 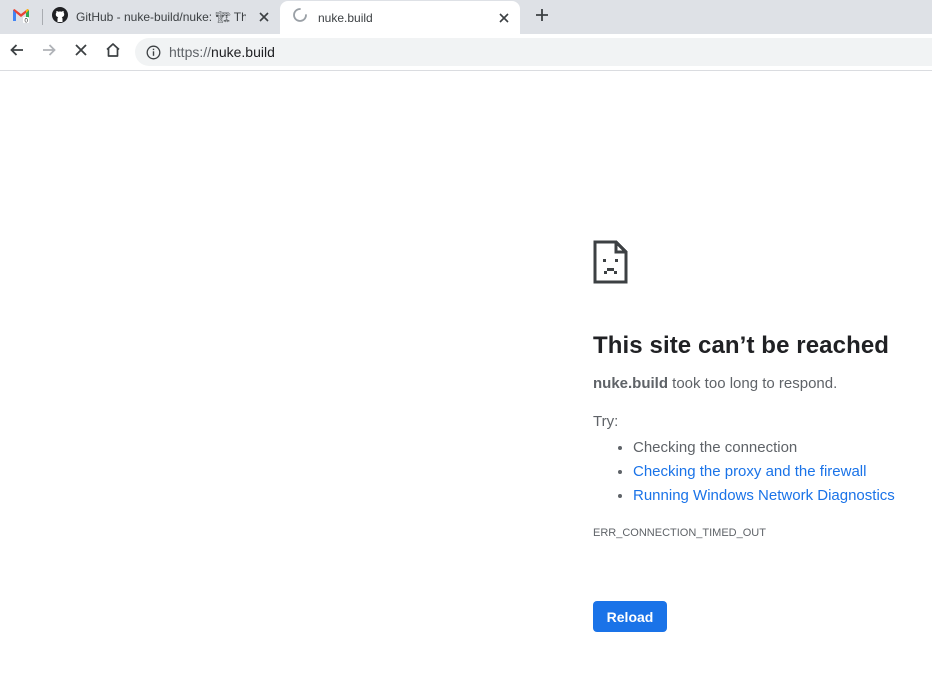 I want to click on stop-loading-button, so click(x=81, y=52).